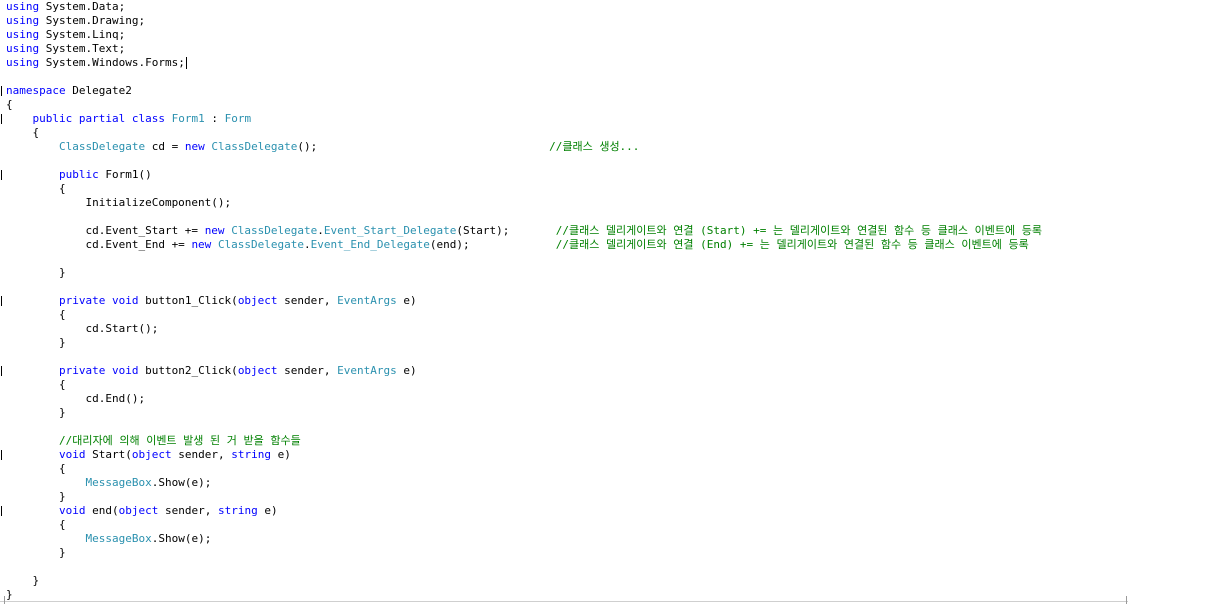 Image resolution: width=1216 pixels, height=604 pixels. I want to click on code-line: cd.Start();, so click(82, 329).